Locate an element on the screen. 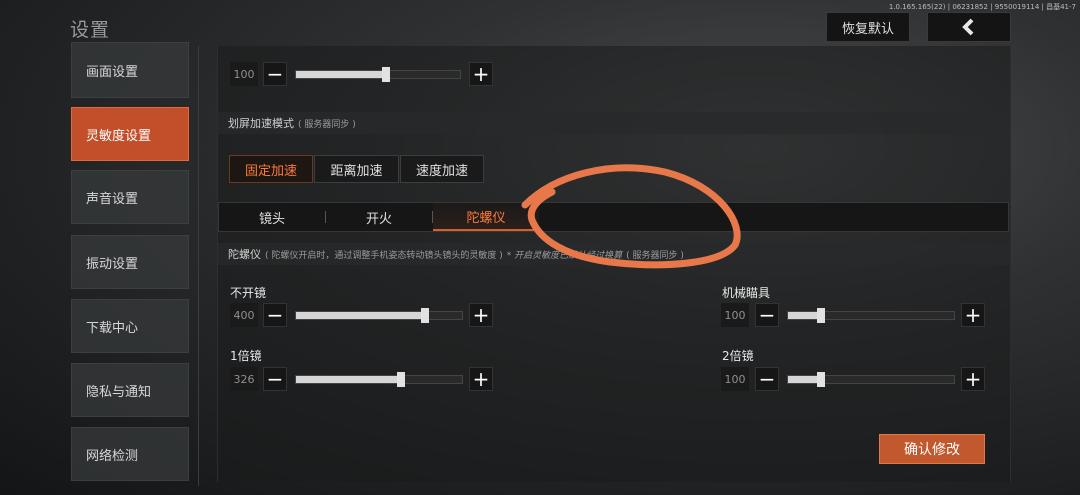 This screenshot has width=1080, height=495. 2x-scope-plus-button: + is located at coordinates (973, 379).